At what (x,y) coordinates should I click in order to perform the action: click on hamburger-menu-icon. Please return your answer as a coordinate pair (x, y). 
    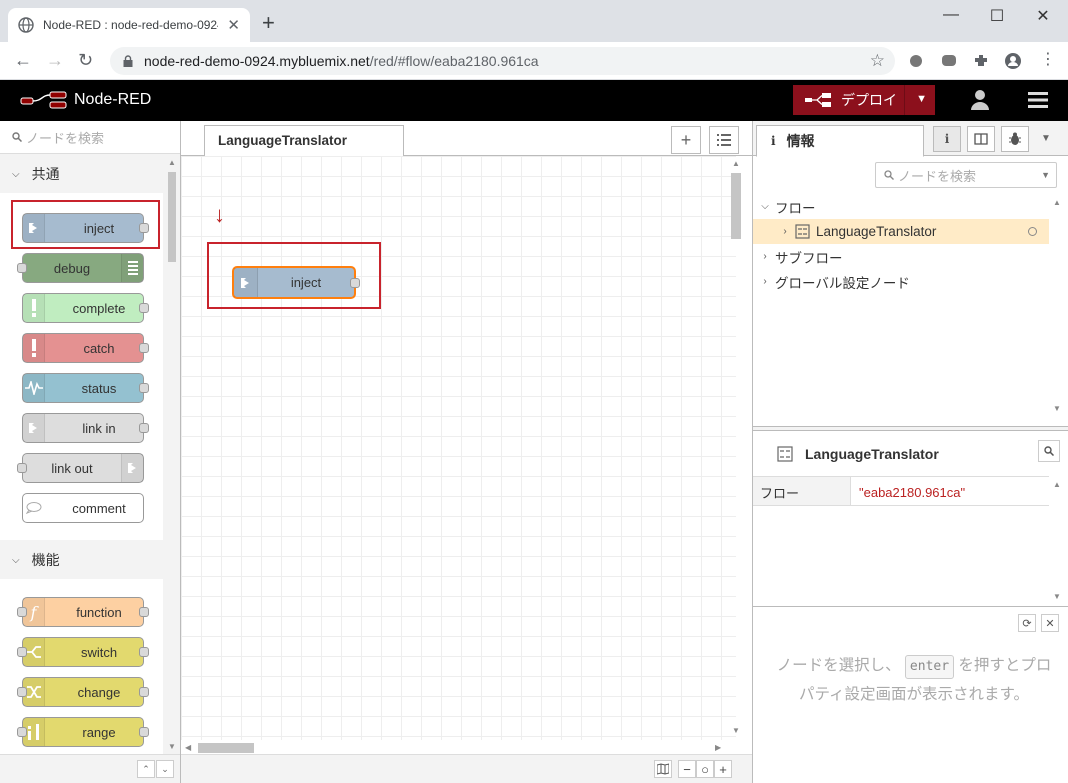
    Looking at the image, I should click on (1038, 100).